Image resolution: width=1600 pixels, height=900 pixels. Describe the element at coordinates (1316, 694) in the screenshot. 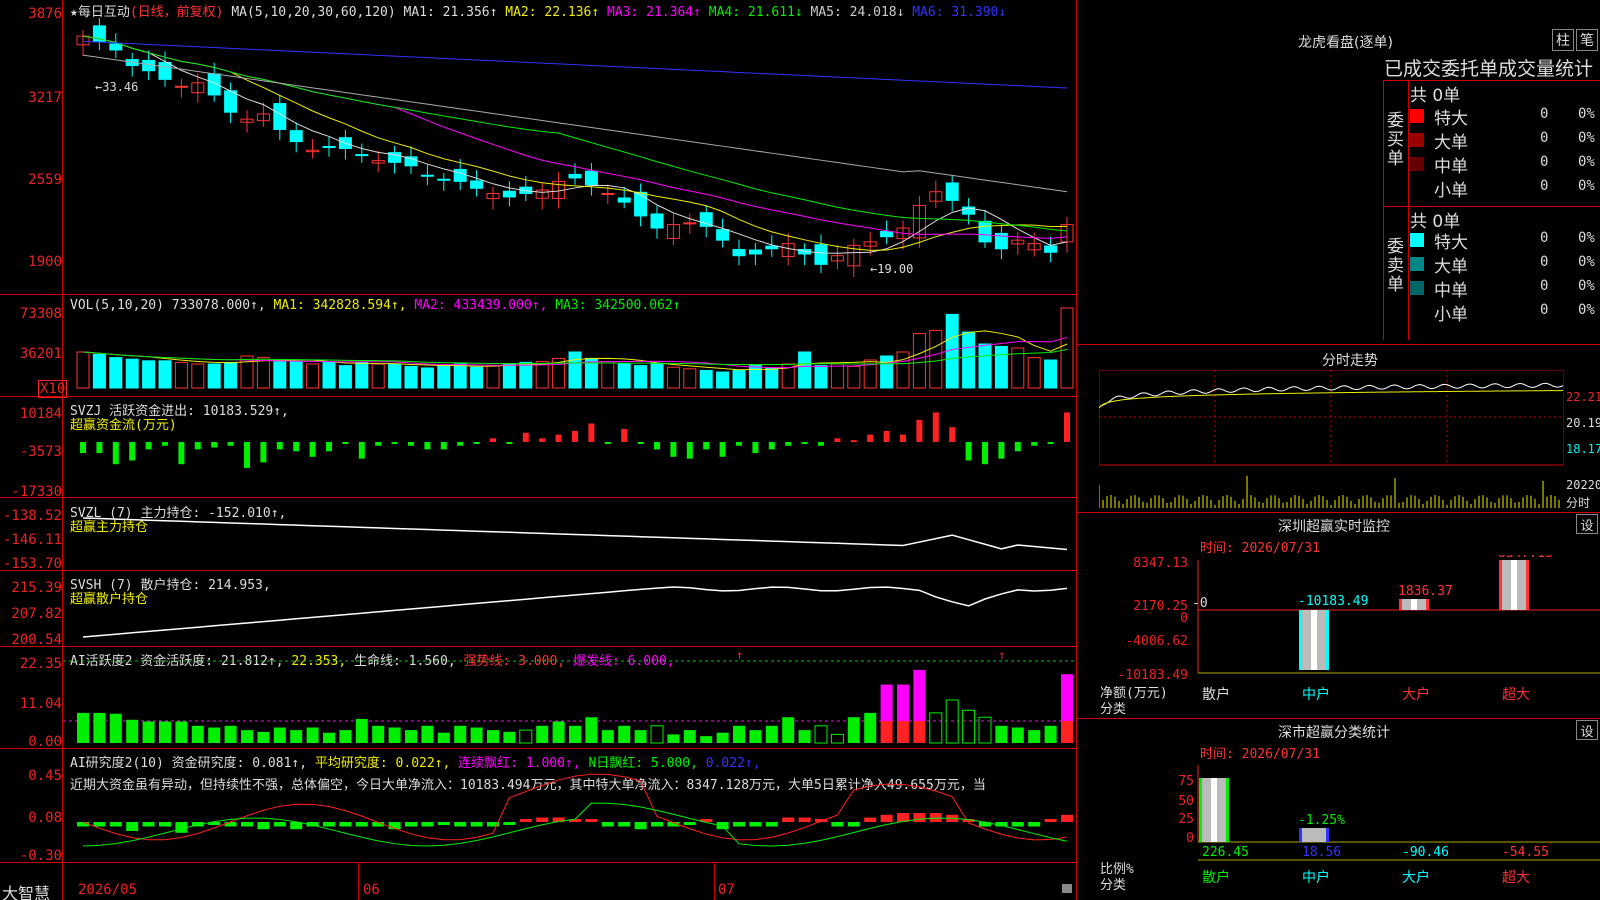

I see `sz-cat-1: 中户` at that location.